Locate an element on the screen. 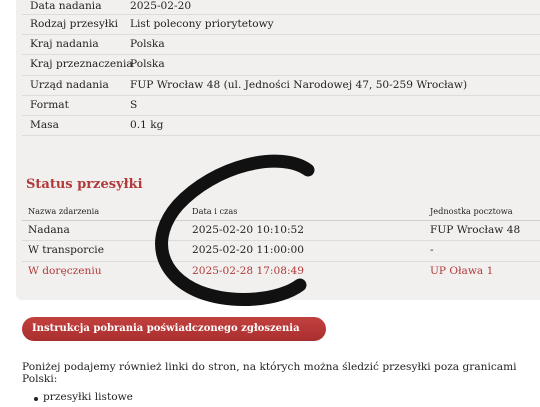 The width and height of the screenshot is (540, 407). detail-value: 2025-02-20 is located at coordinates (161, 6).